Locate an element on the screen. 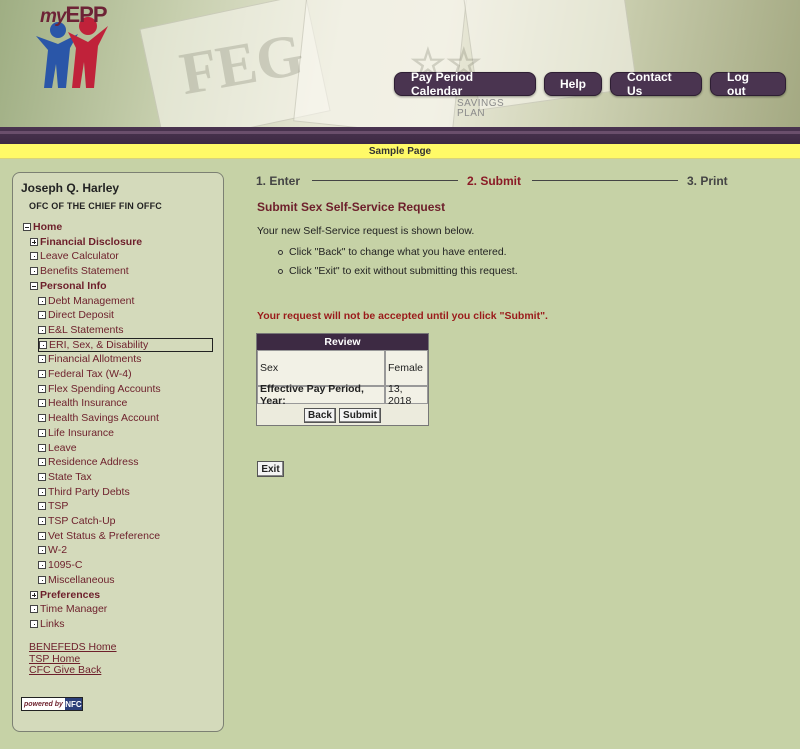 Image resolution: width=800 pixels, height=749 pixels. back-button: Back is located at coordinates (320, 415).